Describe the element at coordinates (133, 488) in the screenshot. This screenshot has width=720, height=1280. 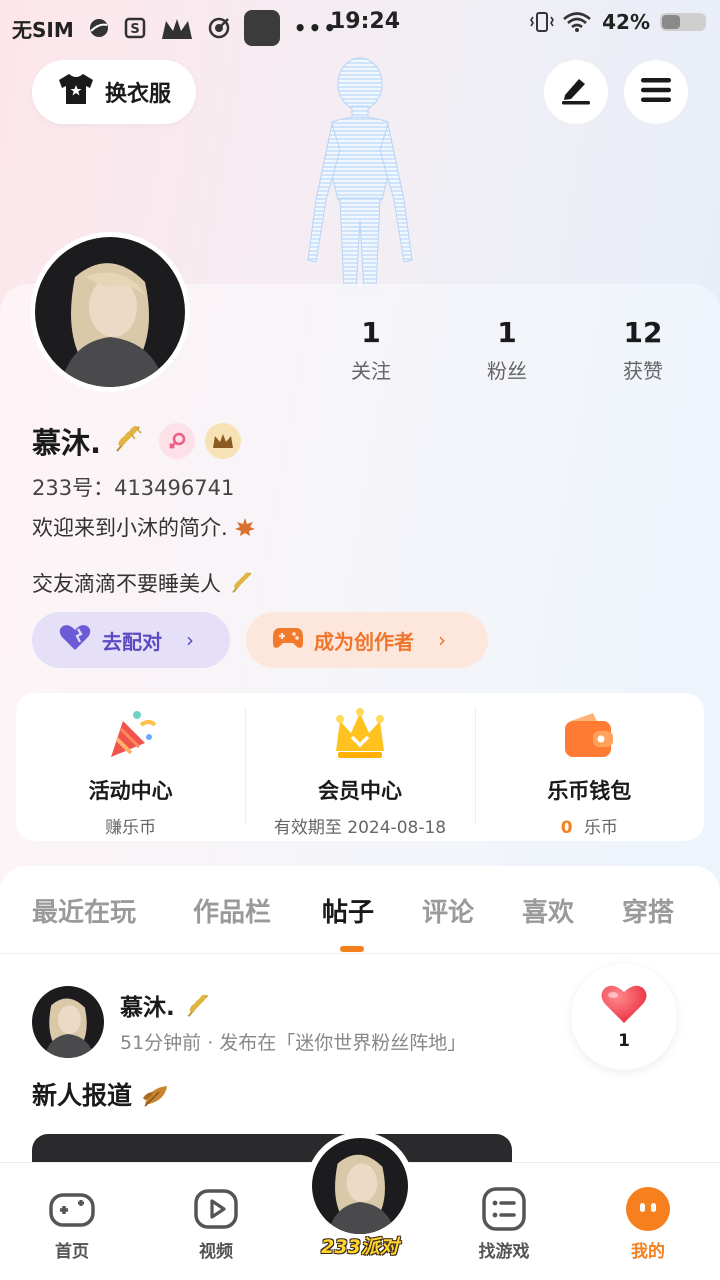
I see `user-id: 233号：413496741` at that location.